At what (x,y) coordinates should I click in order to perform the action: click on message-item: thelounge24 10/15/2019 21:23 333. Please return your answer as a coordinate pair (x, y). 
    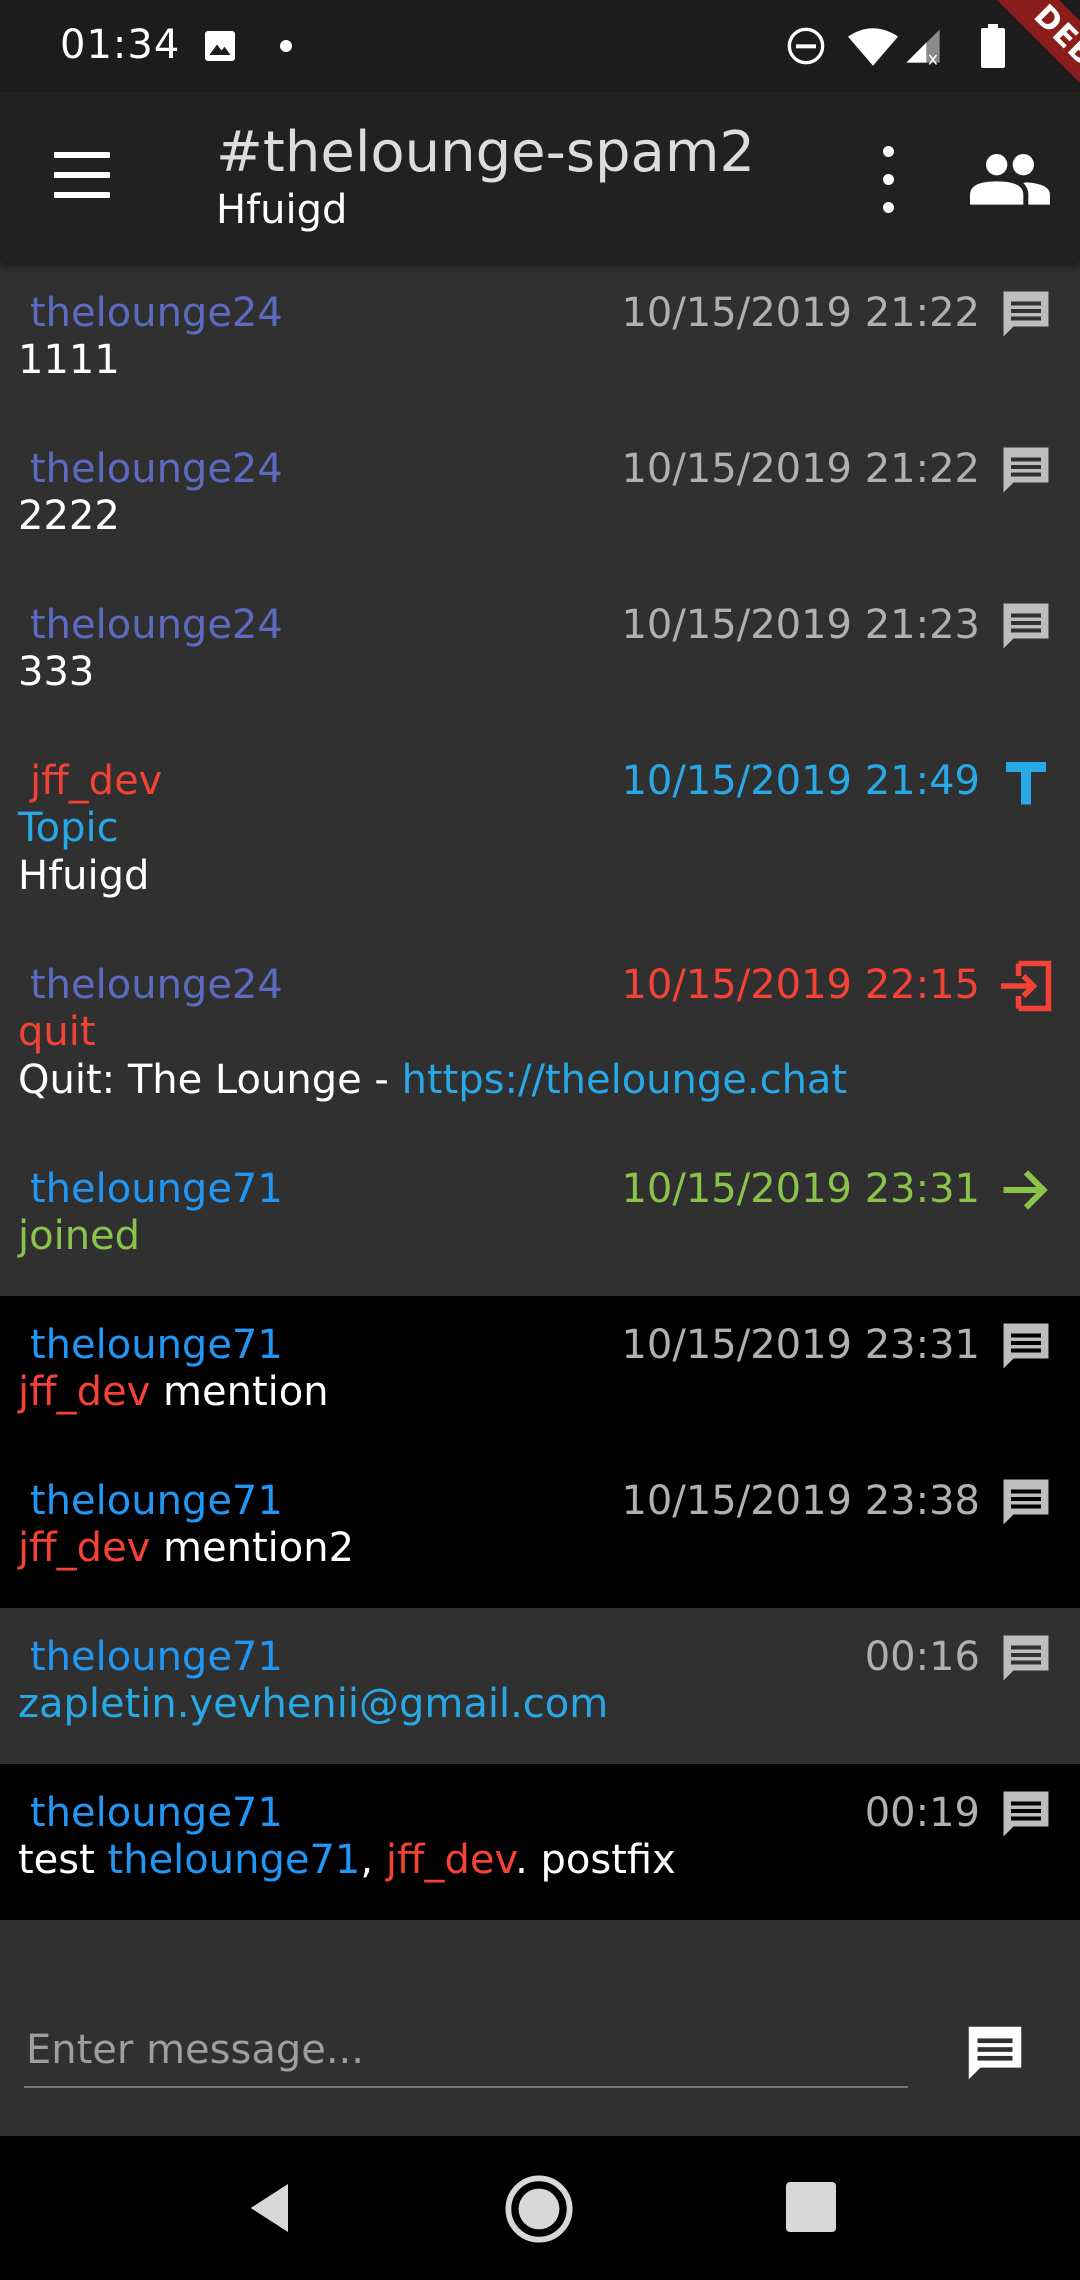
    Looking at the image, I should click on (540, 654).